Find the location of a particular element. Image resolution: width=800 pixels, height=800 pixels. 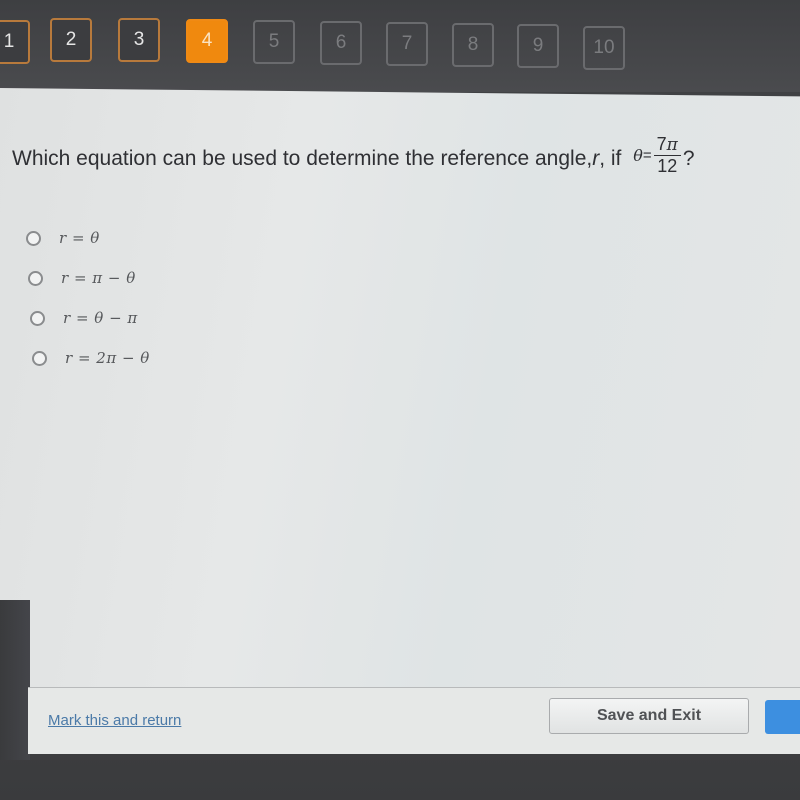

option-label: r = θ − π is located at coordinates (100, 318).